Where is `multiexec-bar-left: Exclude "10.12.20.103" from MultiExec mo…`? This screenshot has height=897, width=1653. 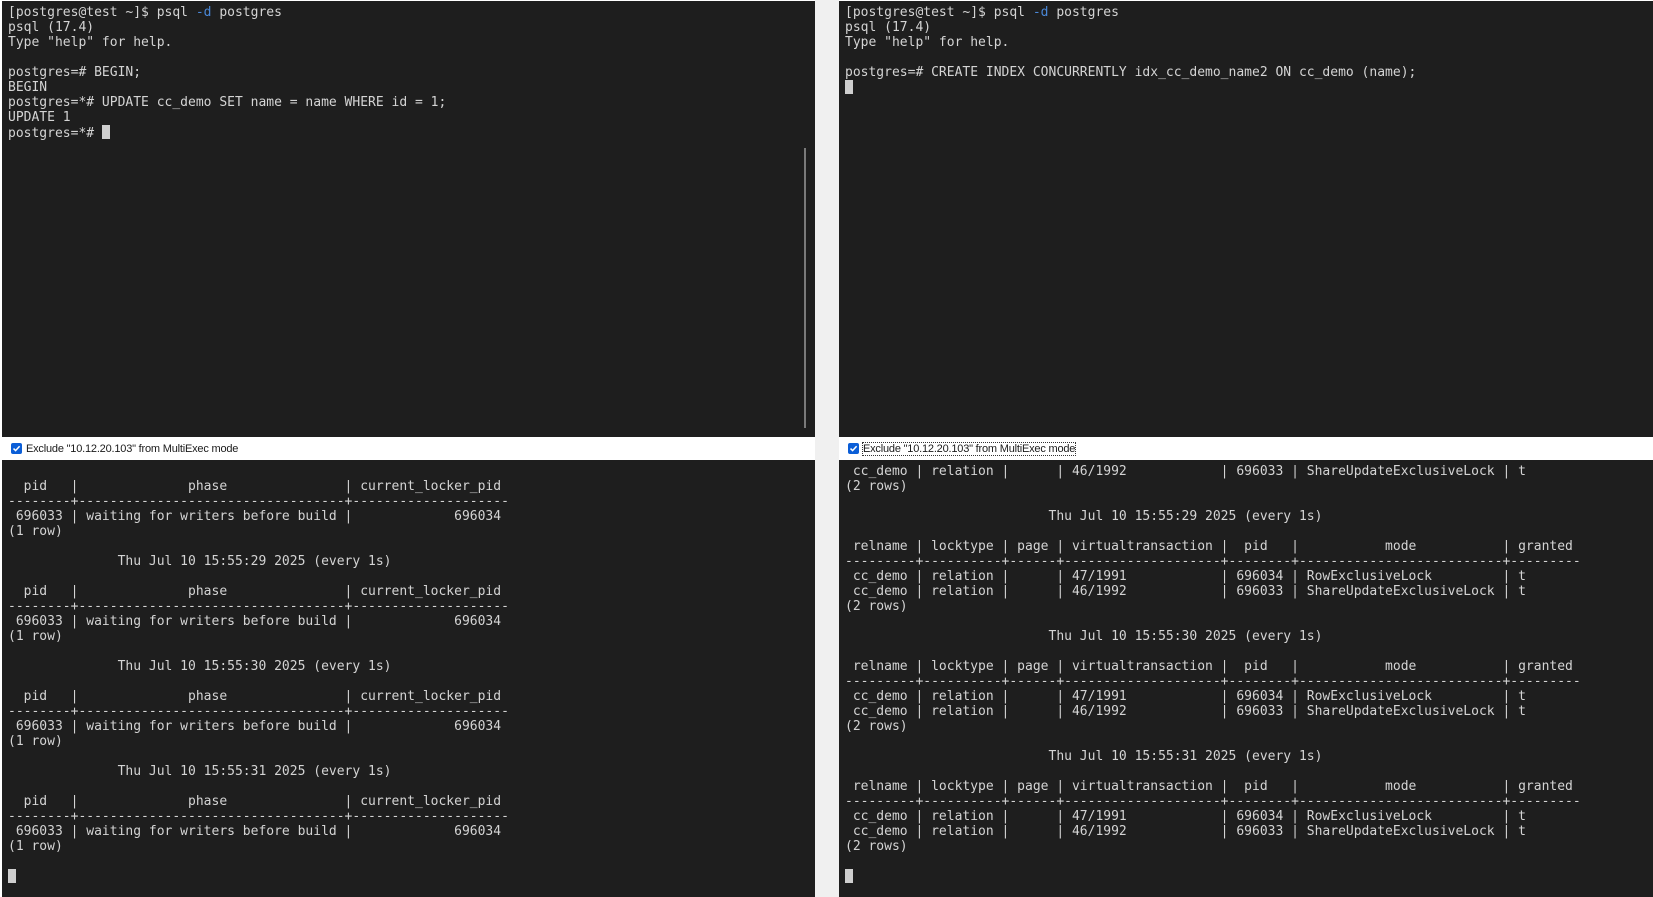
multiexec-bar-left: Exclude "10.12.20.103" from MultiExec mo… is located at coordinates (408, 448).